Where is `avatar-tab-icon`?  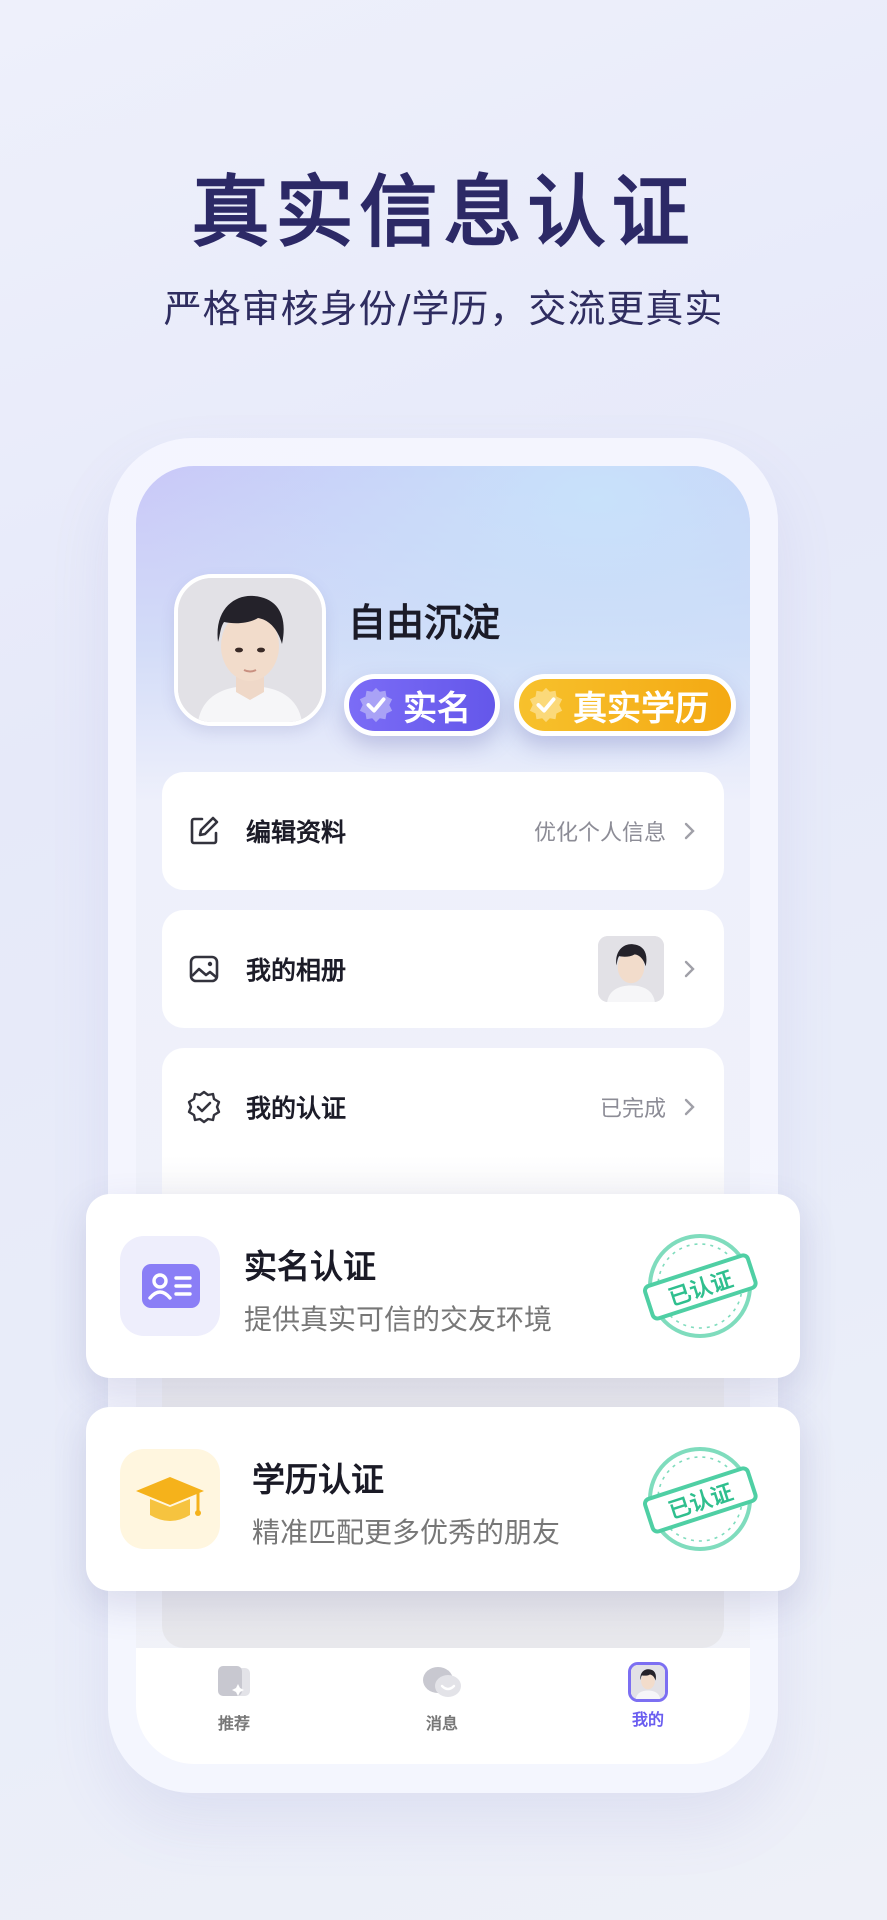 avatar-tab-icon is located at coordinates (648, 1682).